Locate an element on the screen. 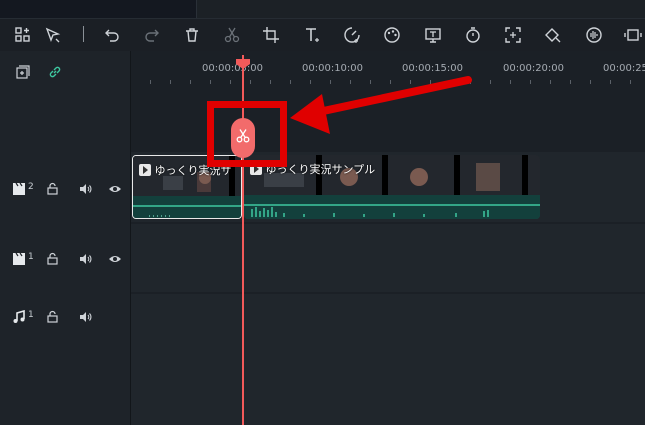 This screenshot has height=425, width=645. timer-icon is located at coordinates (473, 35).